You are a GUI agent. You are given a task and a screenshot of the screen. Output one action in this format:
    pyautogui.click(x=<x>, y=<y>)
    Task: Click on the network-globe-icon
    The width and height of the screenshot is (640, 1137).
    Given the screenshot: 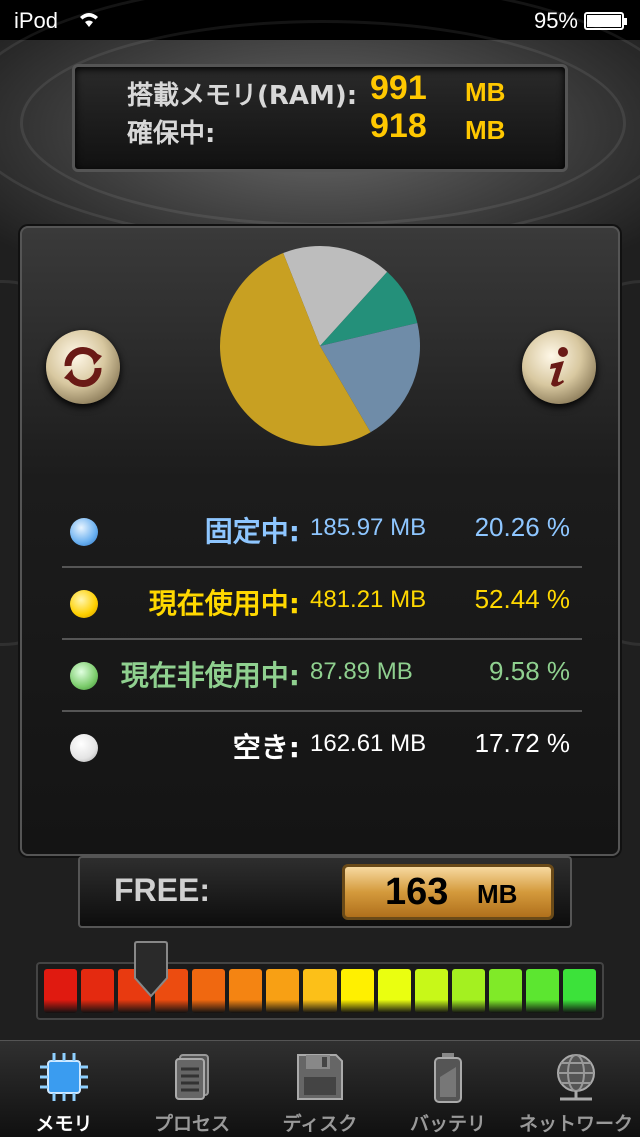 What is the action you would take?
    pyautogui.click(x=576, y=1077)
    